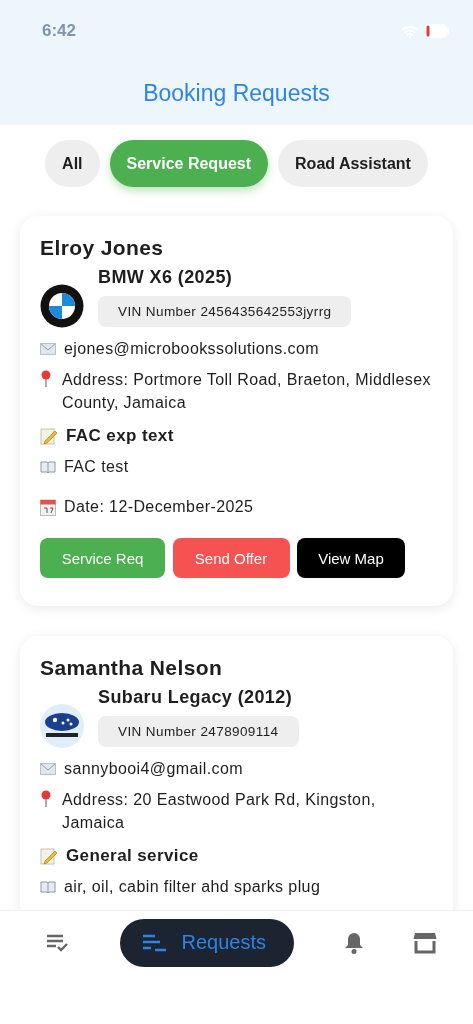 The image size is (473, 1024). Describe the element at coordinates (102, 248) in the screenshot. I see `customer-name: Elroy Jones` at that location.